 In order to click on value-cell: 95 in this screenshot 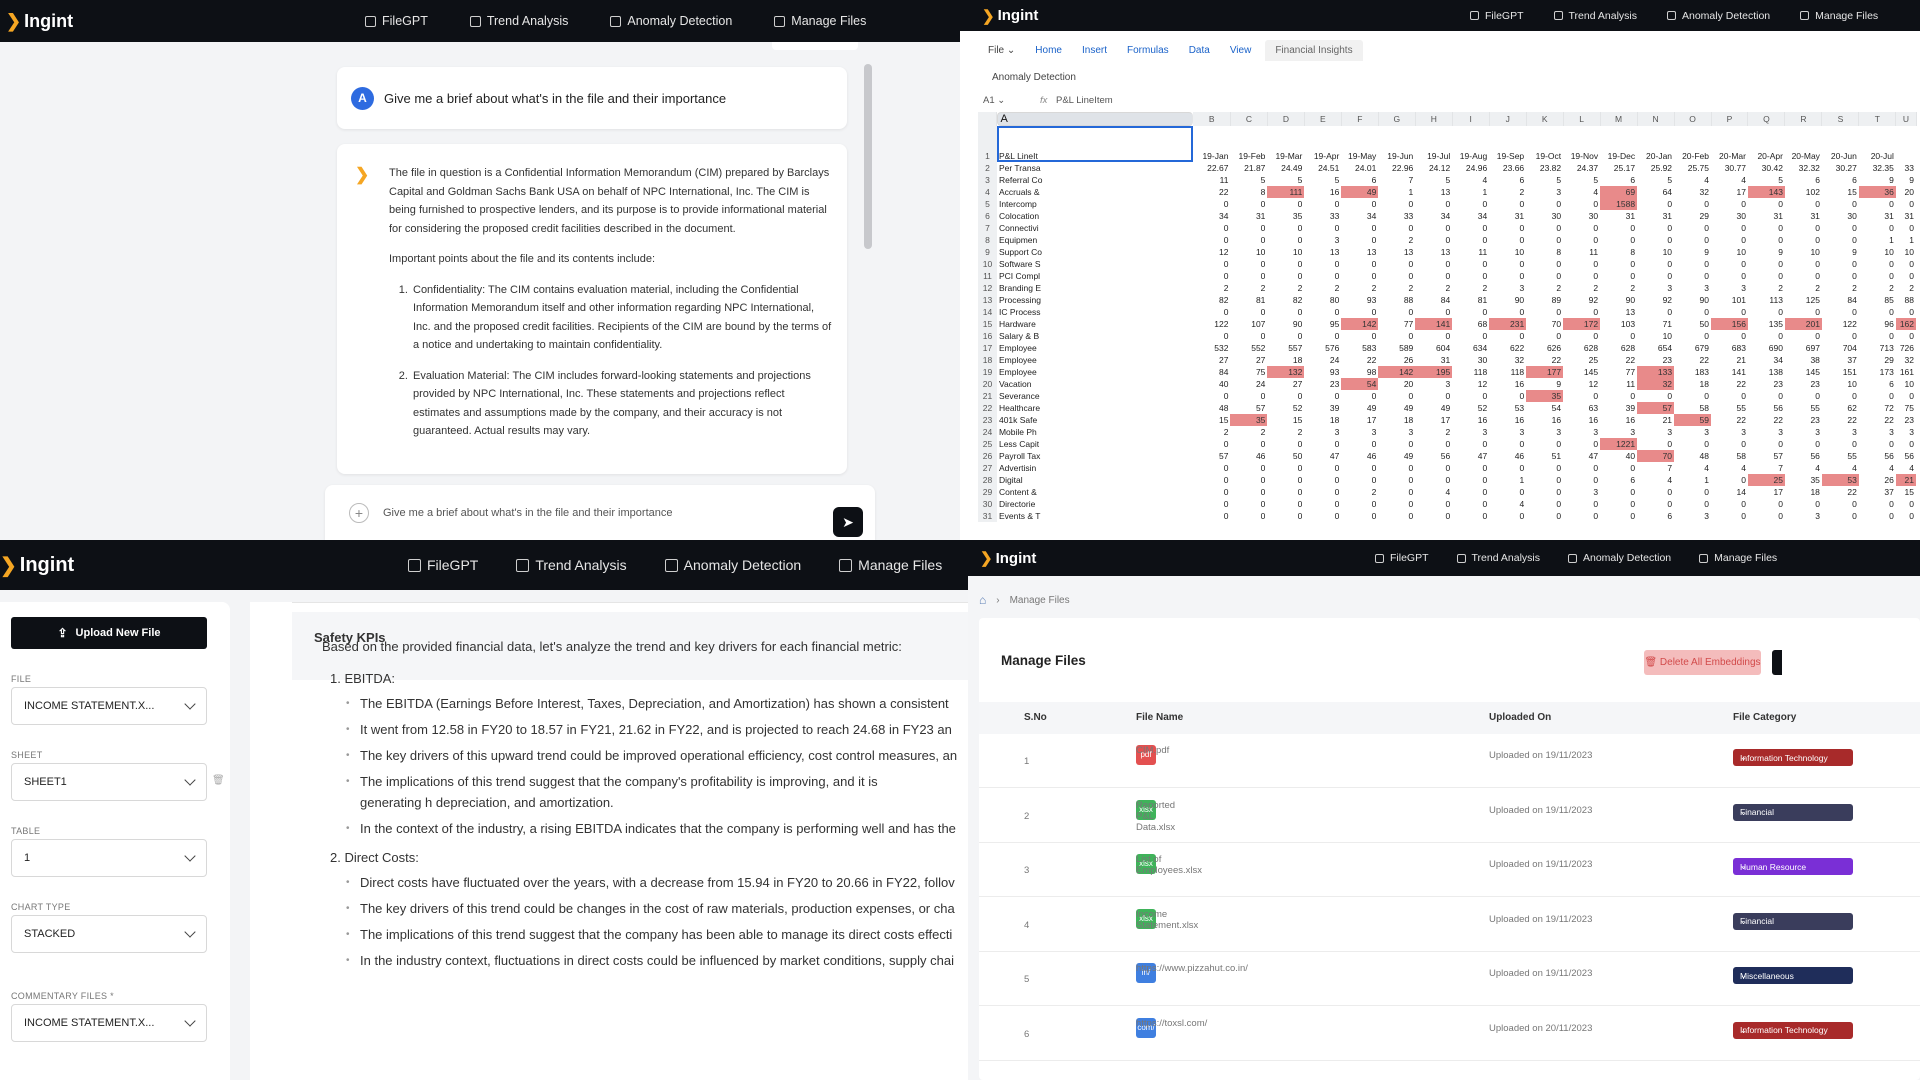, I will do `click(1322, 324)`.